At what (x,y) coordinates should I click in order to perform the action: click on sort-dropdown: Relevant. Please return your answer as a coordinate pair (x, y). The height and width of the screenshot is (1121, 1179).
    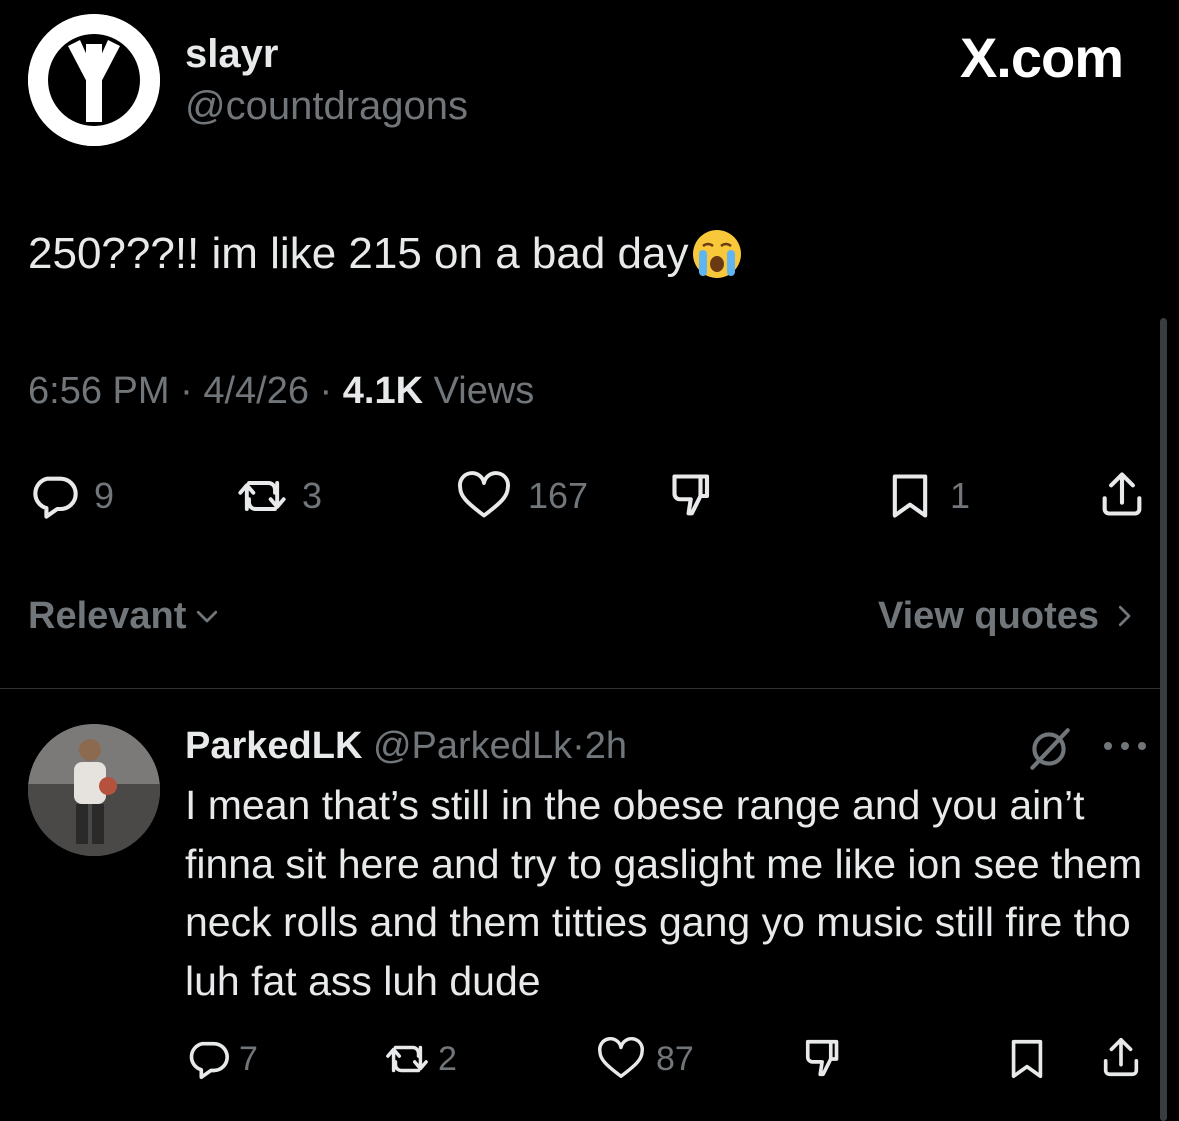
    Looking at the image, I should click on (125, 616).